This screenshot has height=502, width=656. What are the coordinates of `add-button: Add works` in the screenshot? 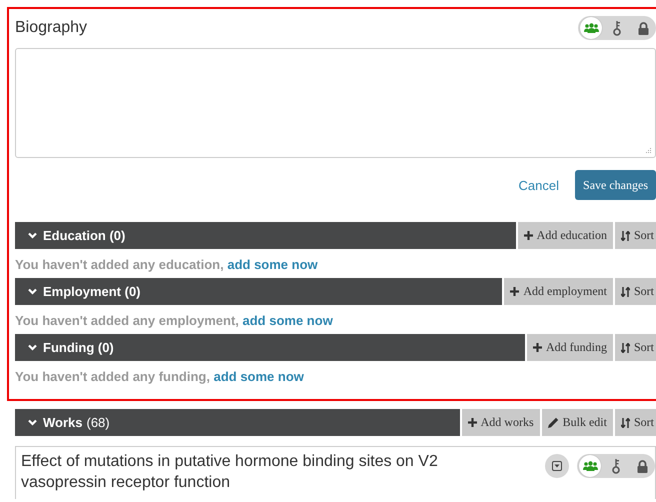 It's located at (501, 422).